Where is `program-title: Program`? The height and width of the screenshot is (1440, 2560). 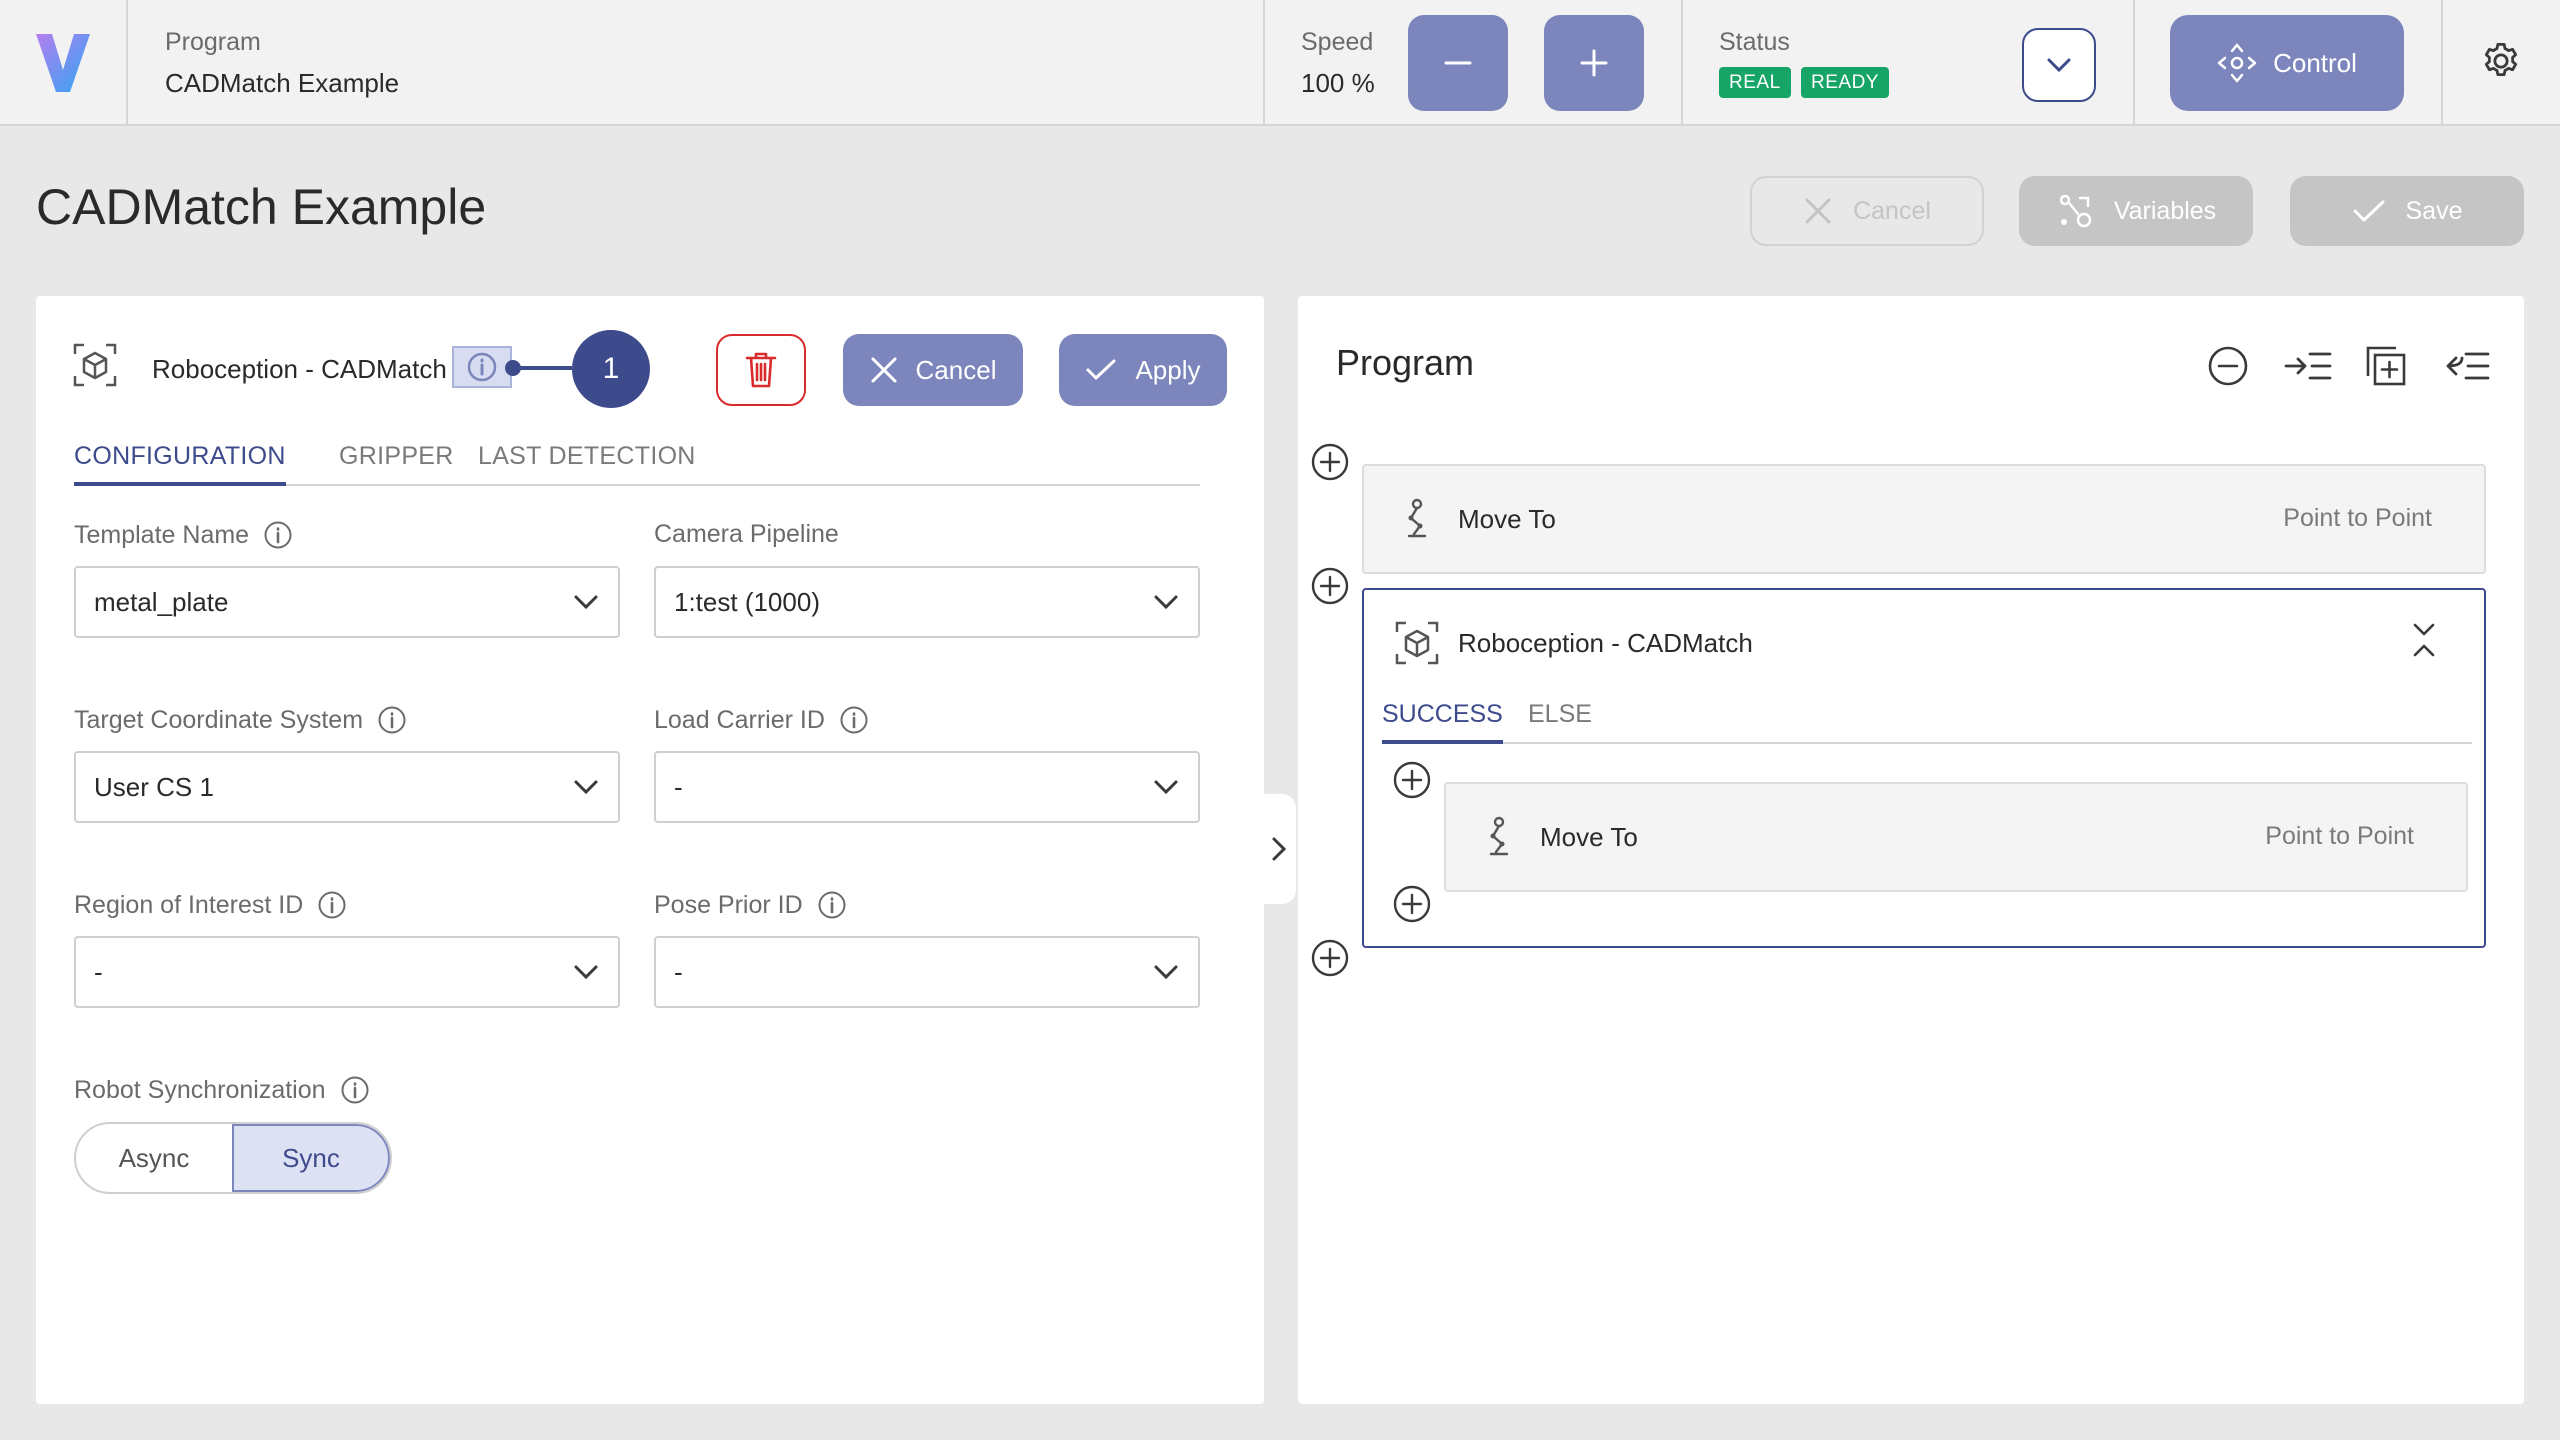 program-title: Program is located at coordinates (1405, 362).